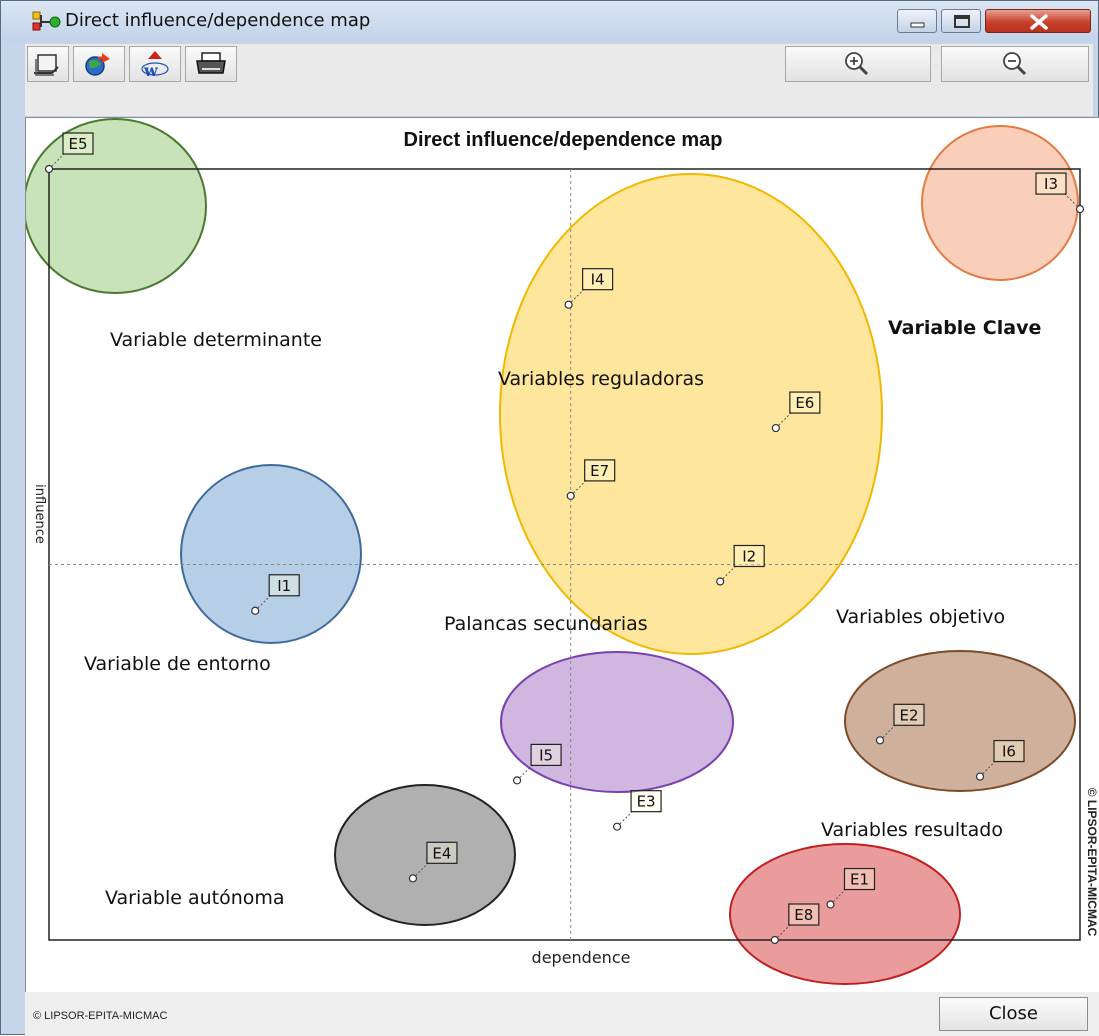 Image resolution: width=1099 pixels, height=1036 pixels. What do you see at coordinates (546, 624) in the screenshot?
I see `zone-label-palancas: Palancas secundarias` at bounding box center [546, 624].